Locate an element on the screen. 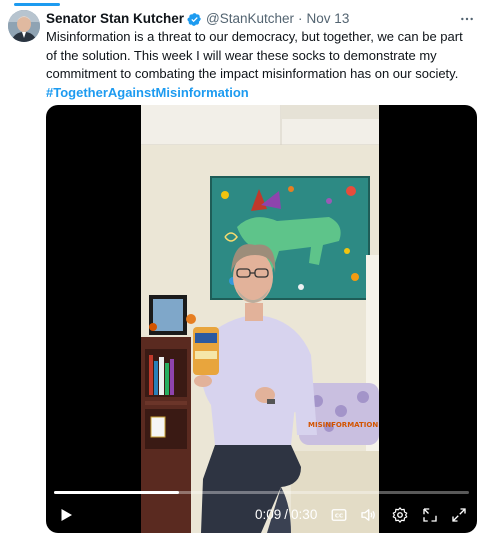  hashtag-link: #TogetherAgainstMisinformation is located at coordinates (261, 93).